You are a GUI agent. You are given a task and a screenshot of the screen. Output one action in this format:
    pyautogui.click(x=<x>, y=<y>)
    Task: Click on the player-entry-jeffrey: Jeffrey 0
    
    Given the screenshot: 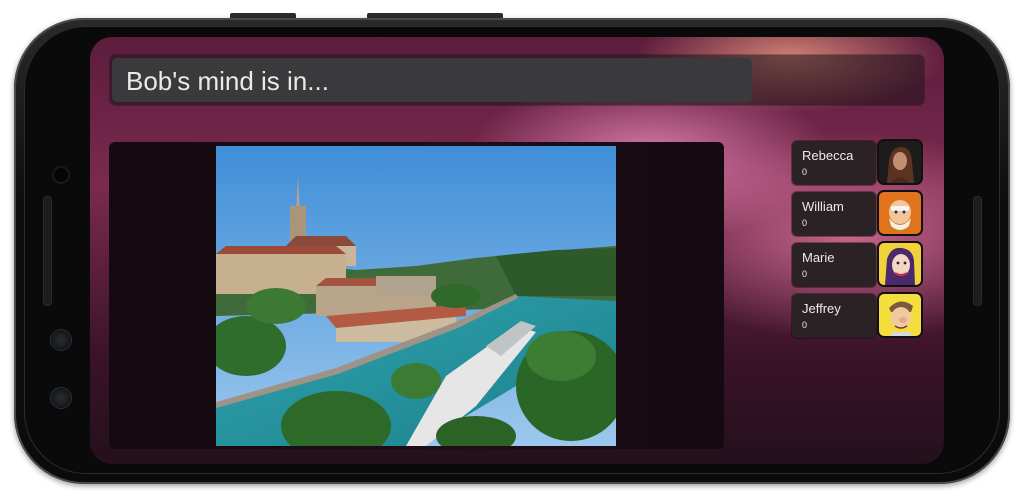 What is the action you would take?
    pyautogui.click(x=857, y=317)
    